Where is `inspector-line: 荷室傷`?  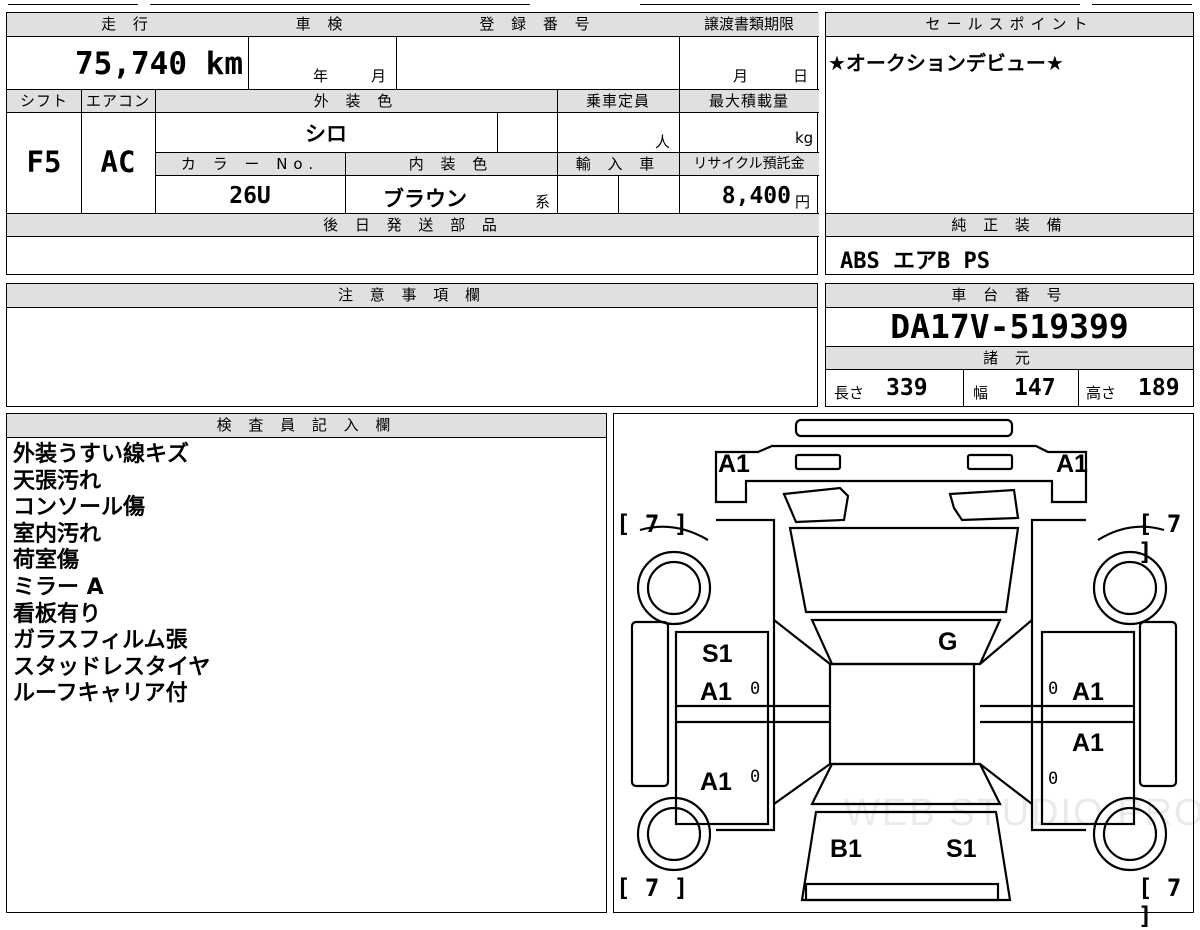 inspector-line: 荷室傷 is located at coordinates (46, 561).